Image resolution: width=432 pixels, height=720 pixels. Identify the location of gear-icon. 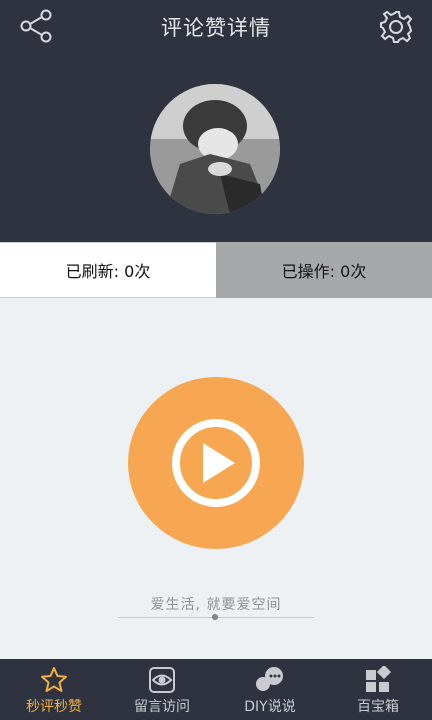
(396, 26).